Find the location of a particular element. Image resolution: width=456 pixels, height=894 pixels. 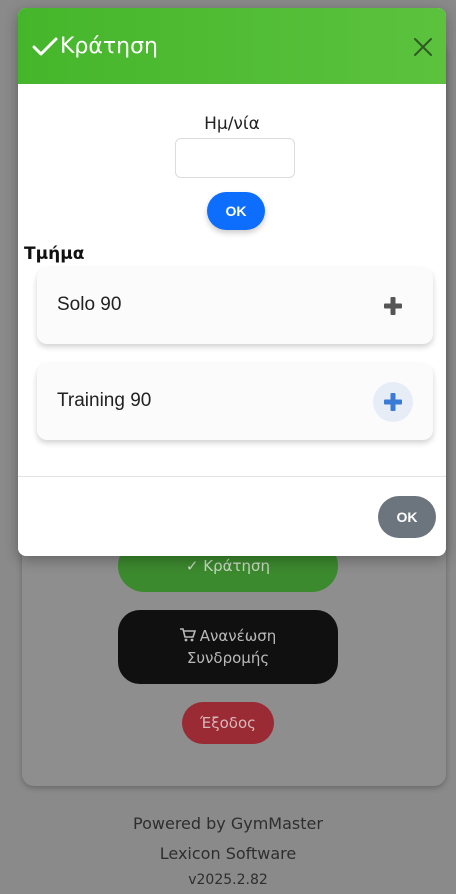

reserve-button-label: ✓ Κράτηση is located at coordinates (228, 566).